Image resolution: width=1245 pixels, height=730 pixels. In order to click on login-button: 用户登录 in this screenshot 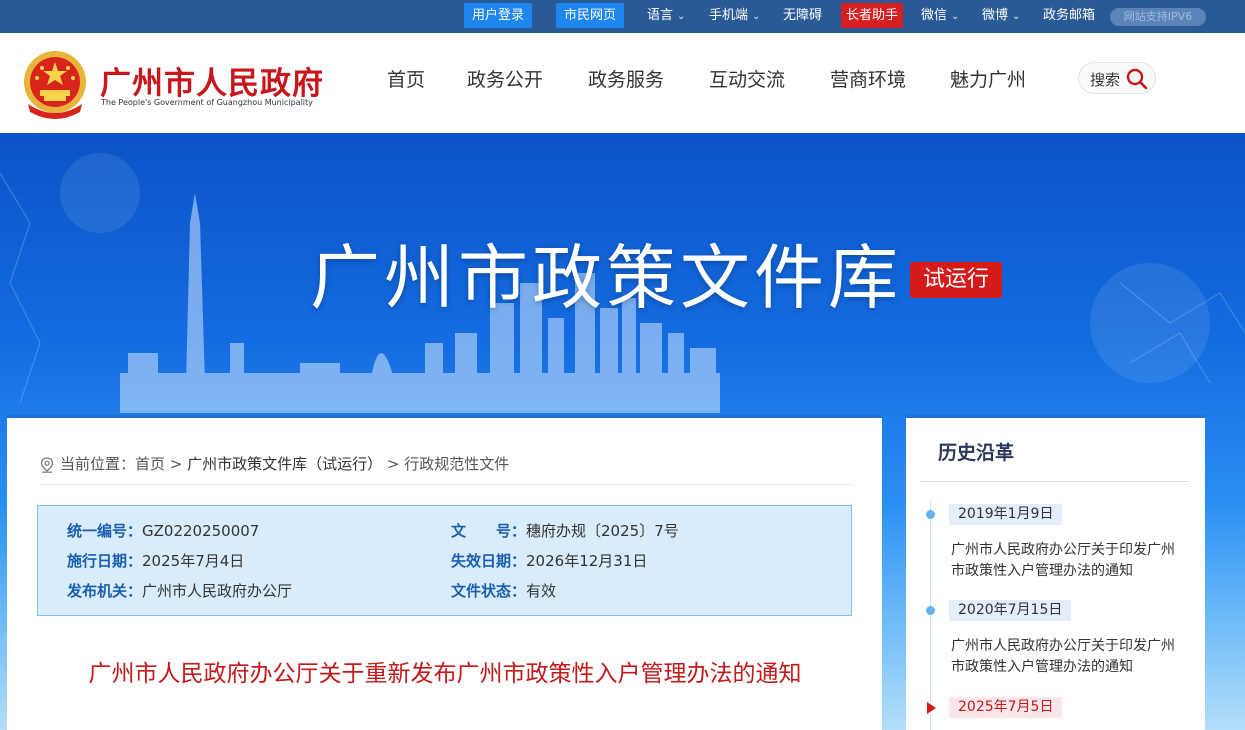, I will do `click(498, 15)`.